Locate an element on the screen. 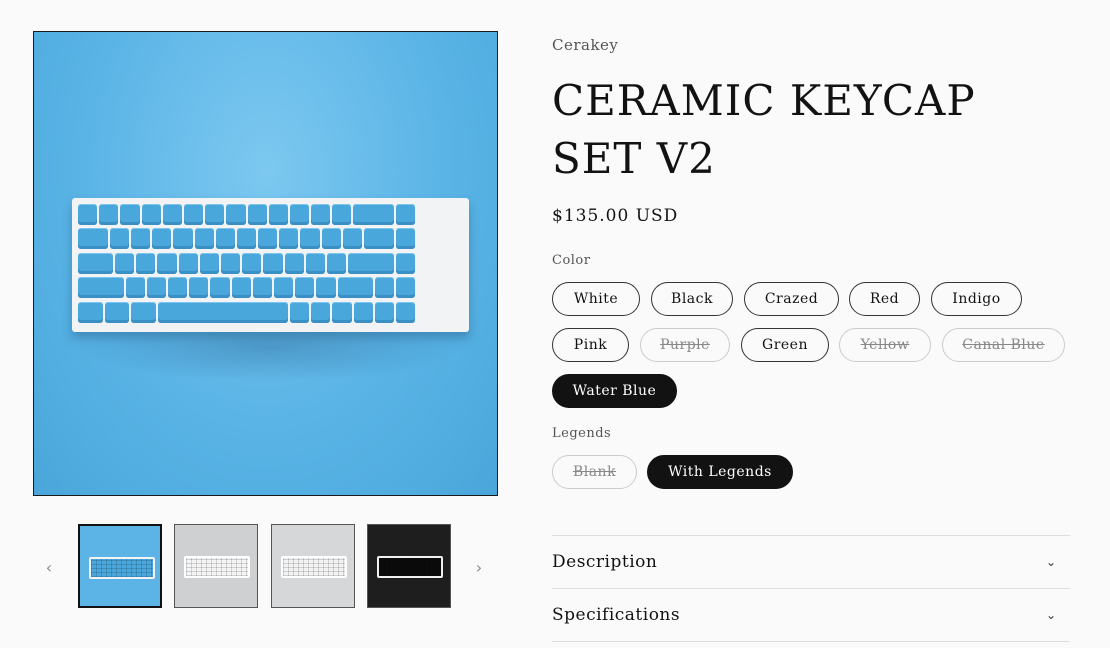 The width and height of the screenshot is (1110, 648). color-red: Red is located at coordinates (884, 299).